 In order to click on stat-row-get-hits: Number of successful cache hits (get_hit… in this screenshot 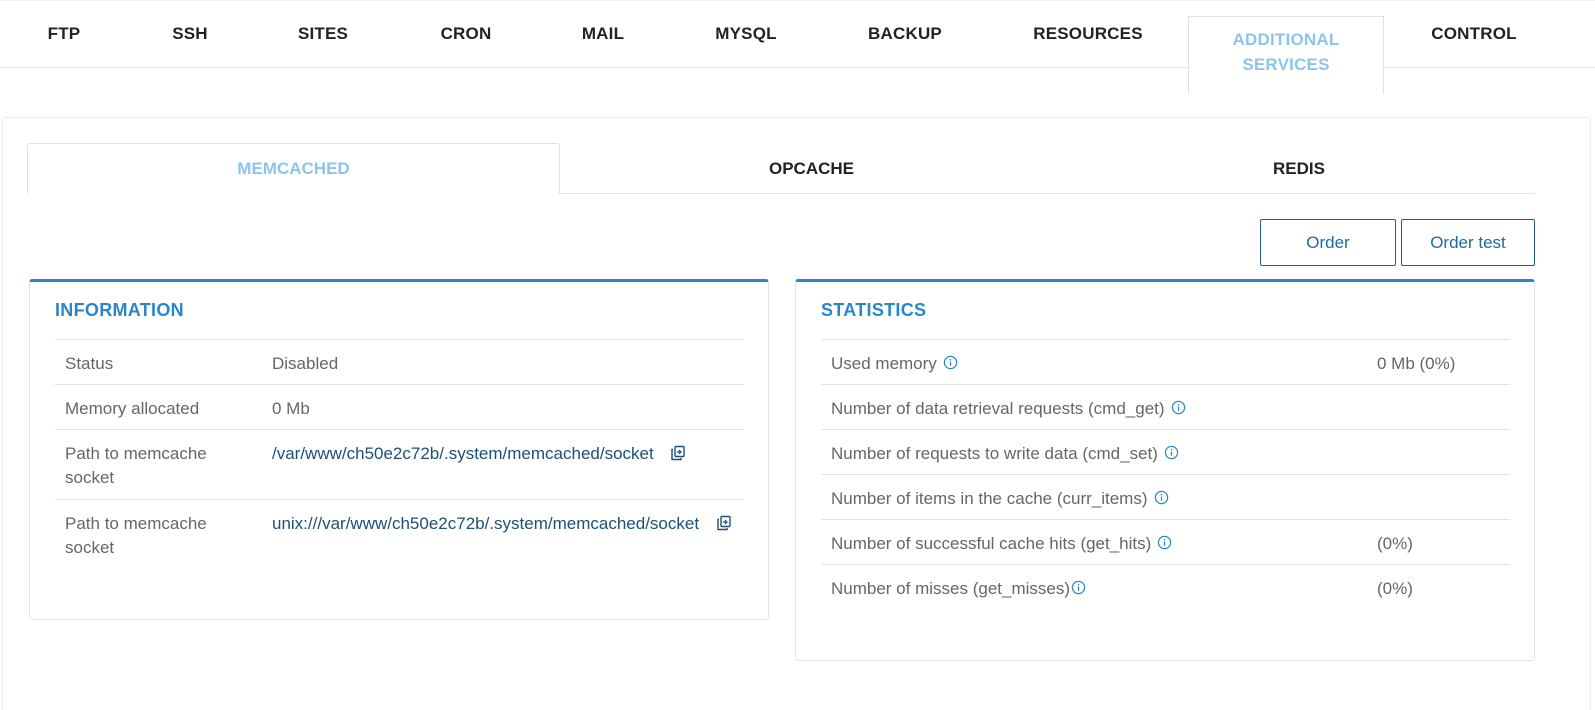, I will do `click(1165, 541)`.